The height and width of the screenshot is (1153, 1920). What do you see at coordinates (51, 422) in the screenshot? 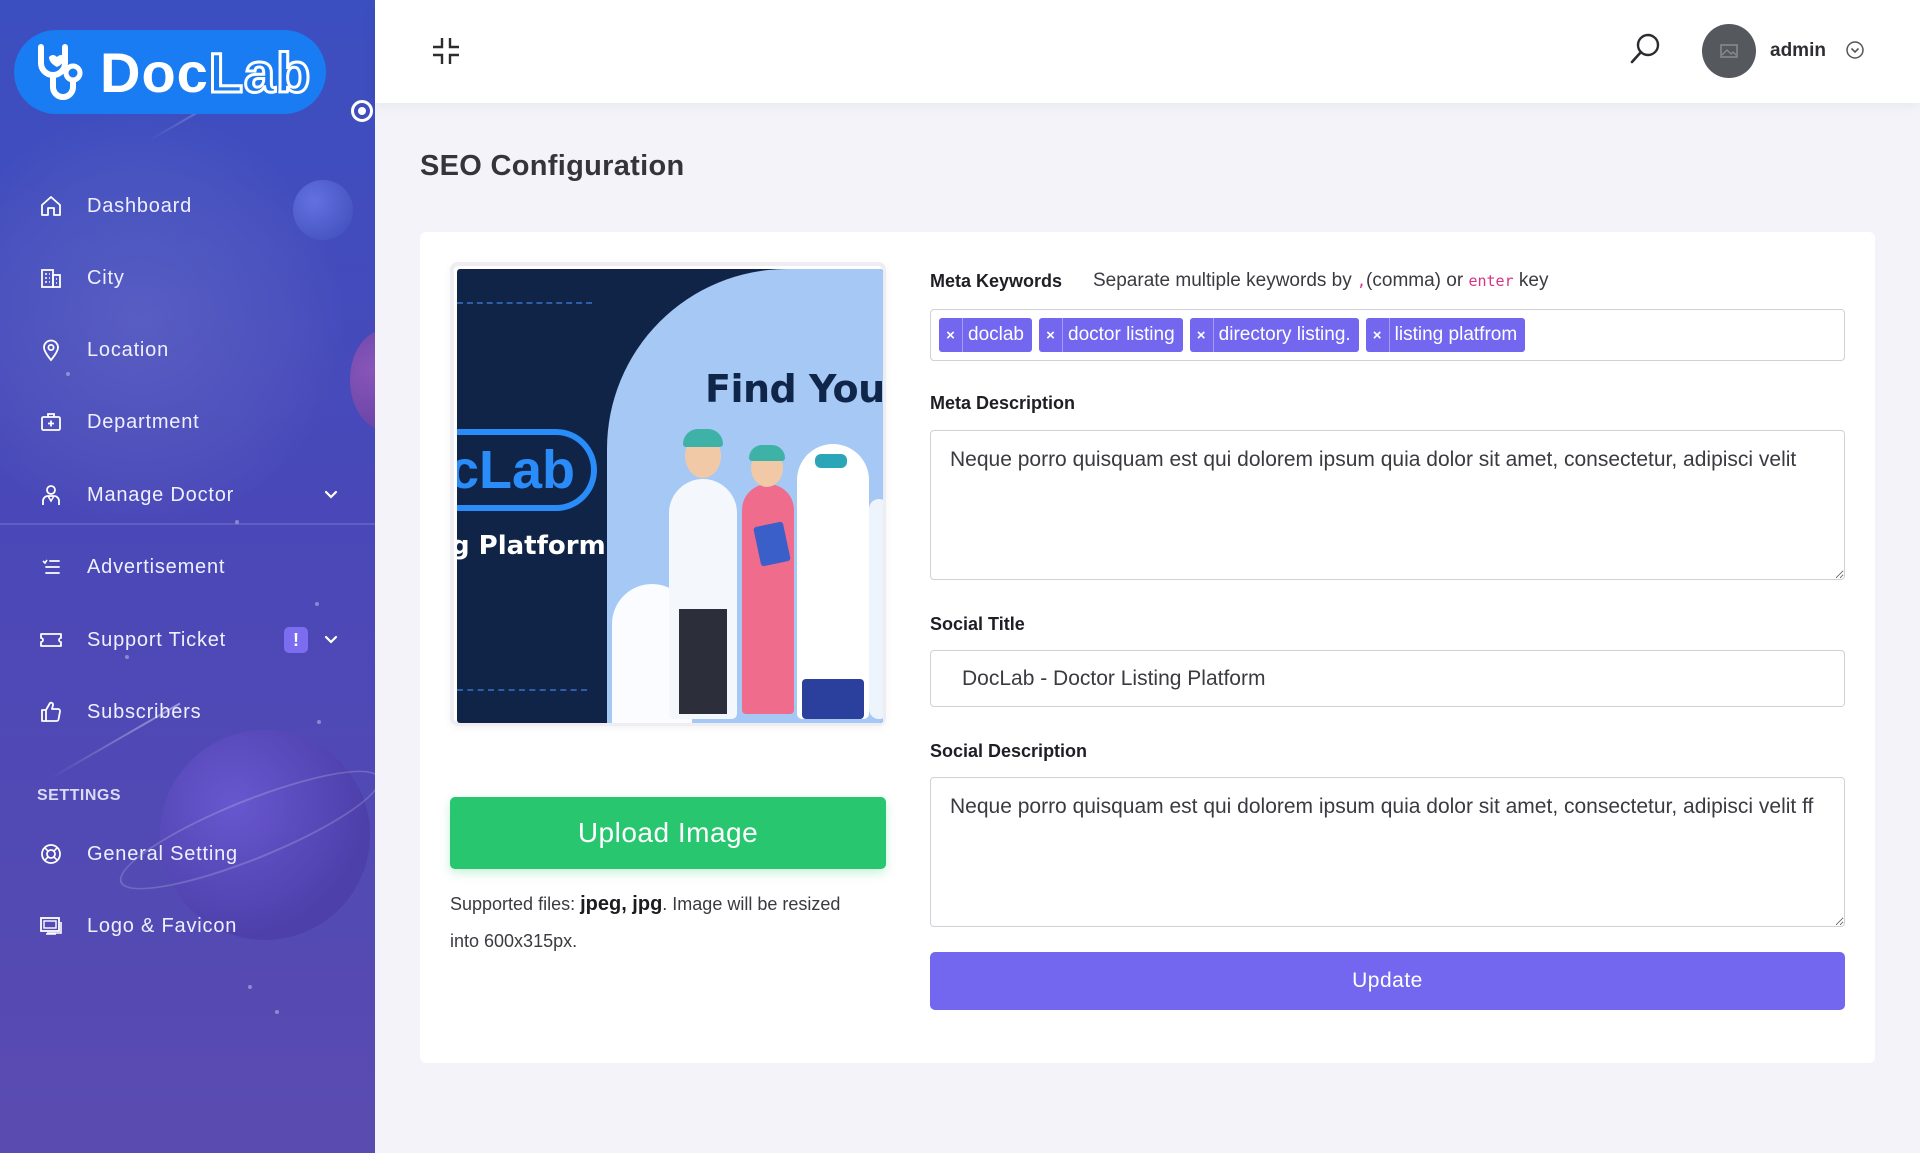
I see `medical-kit-icon` at bounding box center [51, 422].